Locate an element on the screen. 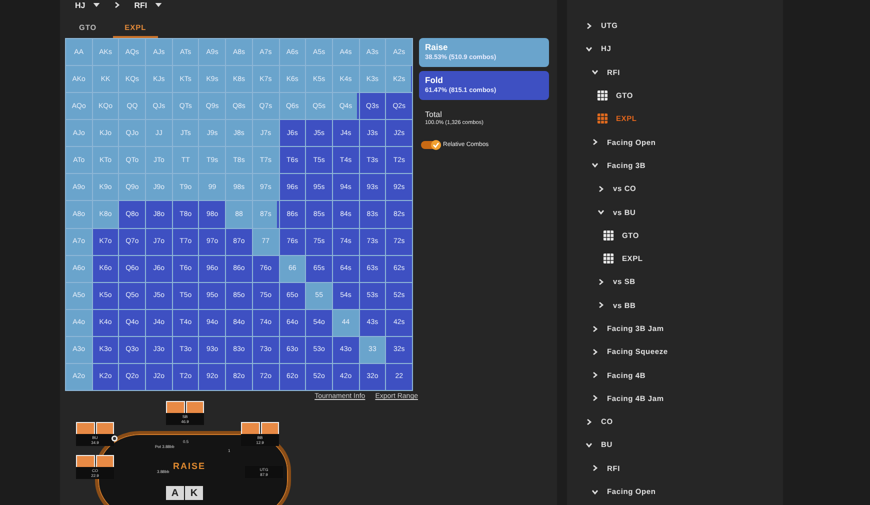 Image resolution: width=870 pixels, height=505 pixels. logo: RAISE is located at coordinates (189, 466).